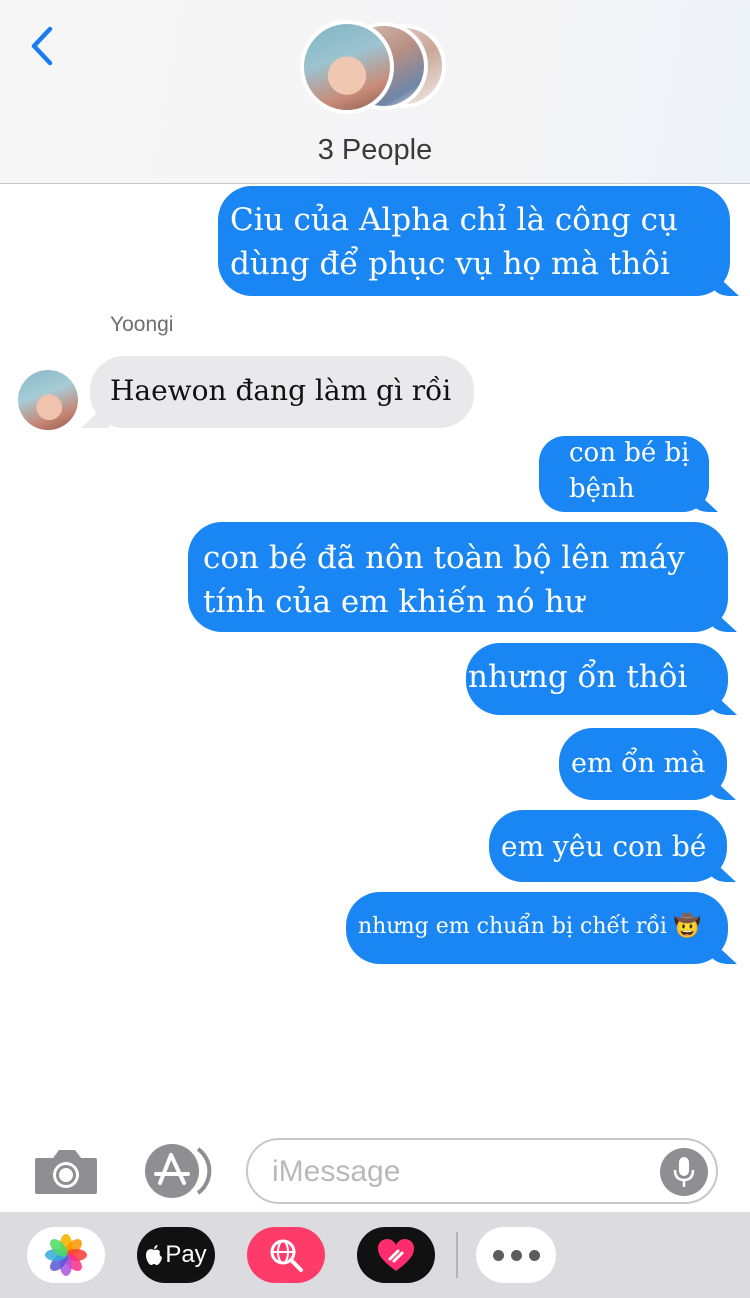 This screenshot has height=1298, width=750. I want to click on message-bubble-outgoing: em yêu con bé, so click(608, 846).